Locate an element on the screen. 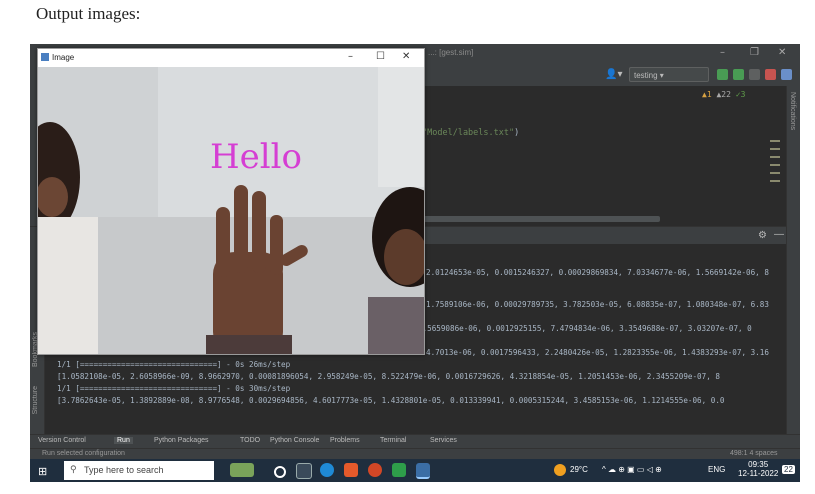  tab-run: Run is located at coordinates (123, 440).